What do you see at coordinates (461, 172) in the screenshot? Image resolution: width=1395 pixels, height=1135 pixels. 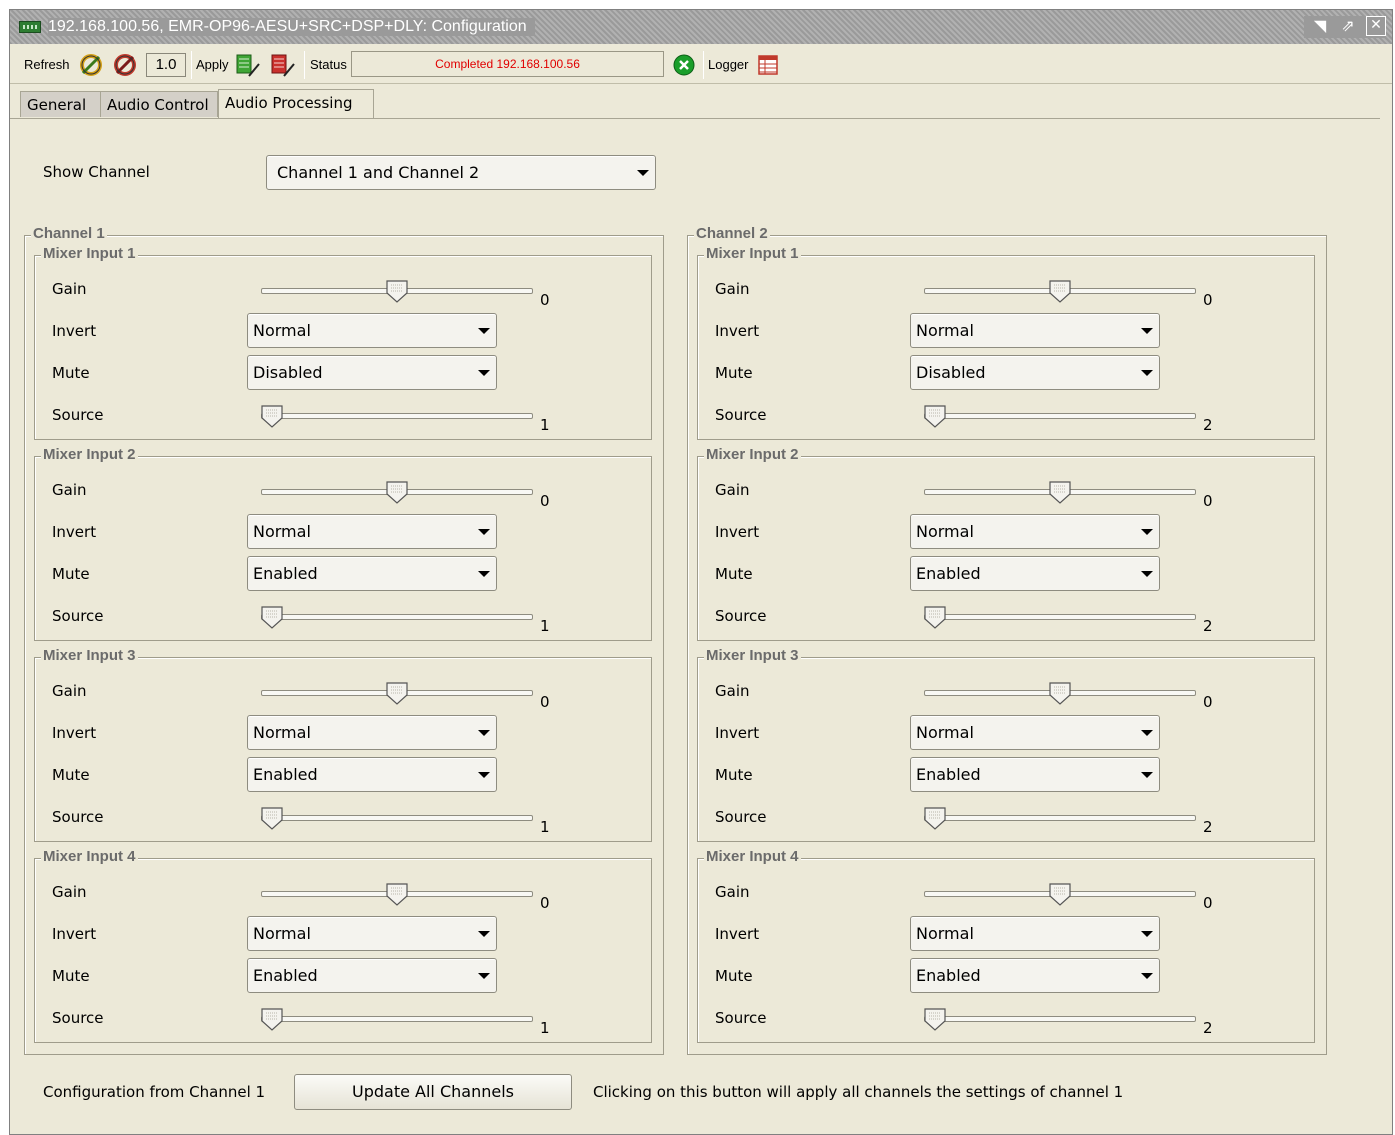 I see `show-channel-select: Channel 1 and Channel 2` at bounding box center [461, 172].